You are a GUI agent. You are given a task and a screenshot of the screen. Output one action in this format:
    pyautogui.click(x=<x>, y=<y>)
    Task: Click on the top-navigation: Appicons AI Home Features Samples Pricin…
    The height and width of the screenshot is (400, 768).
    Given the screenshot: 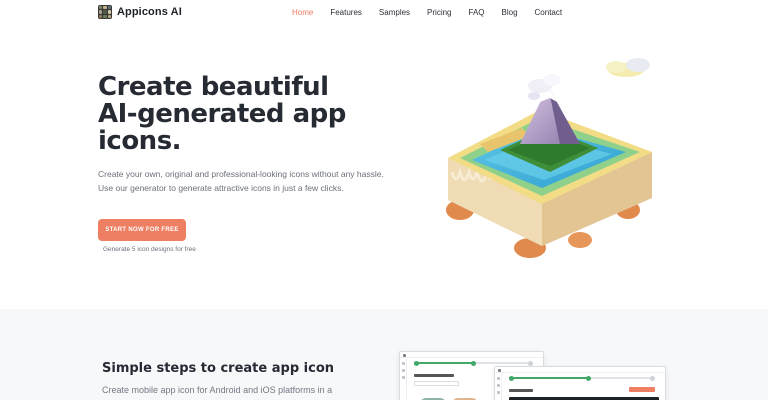 What is the action you would take?
    pyautogui.click(x=384, y=14)
    